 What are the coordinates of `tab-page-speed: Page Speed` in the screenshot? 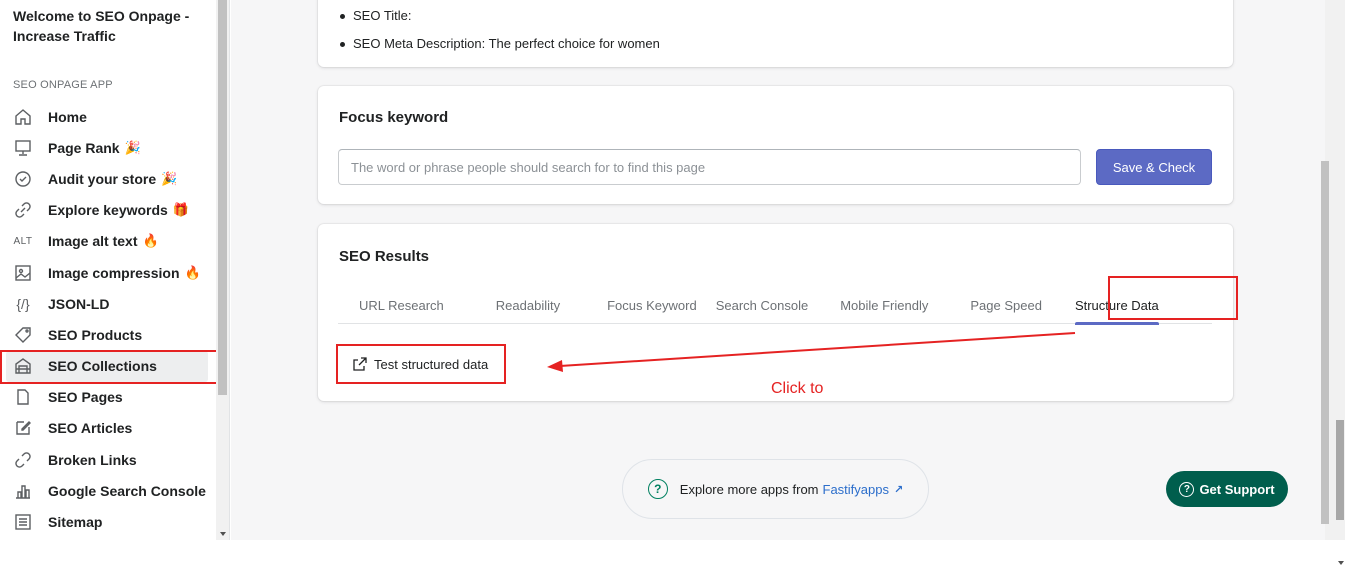 It's located at (1006, 305).